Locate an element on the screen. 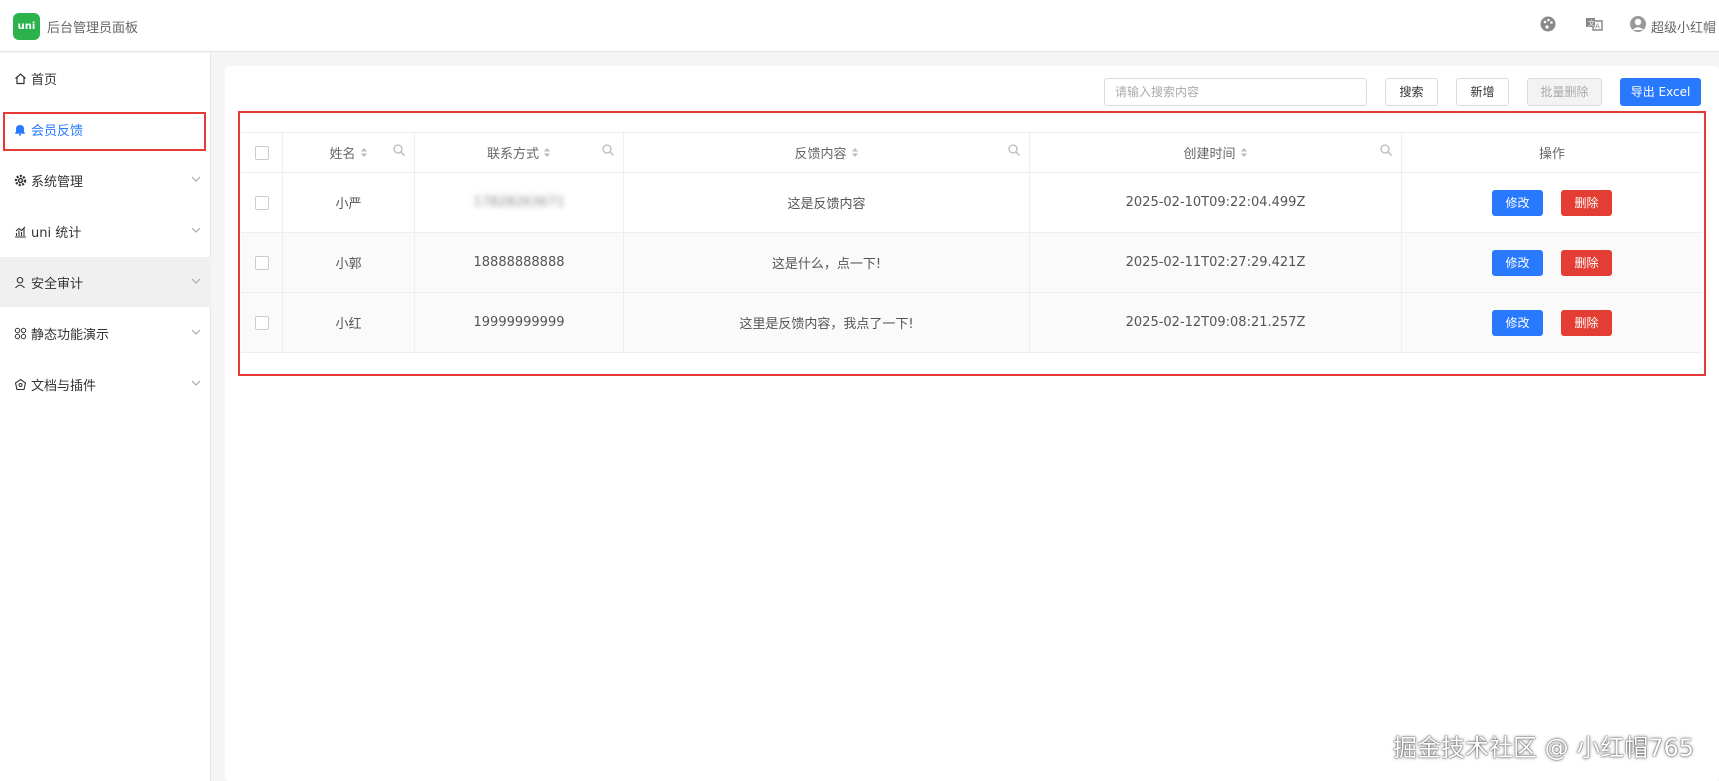 This screenshot has height=781, width=1719. user-icon is located at coordinates (20, 282).